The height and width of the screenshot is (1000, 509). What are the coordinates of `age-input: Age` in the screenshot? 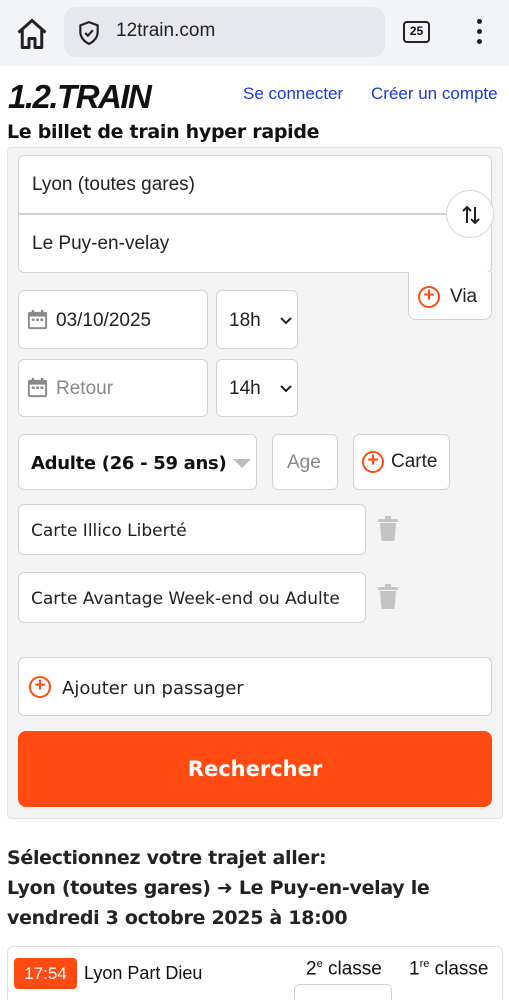 It's located at (305, 462).